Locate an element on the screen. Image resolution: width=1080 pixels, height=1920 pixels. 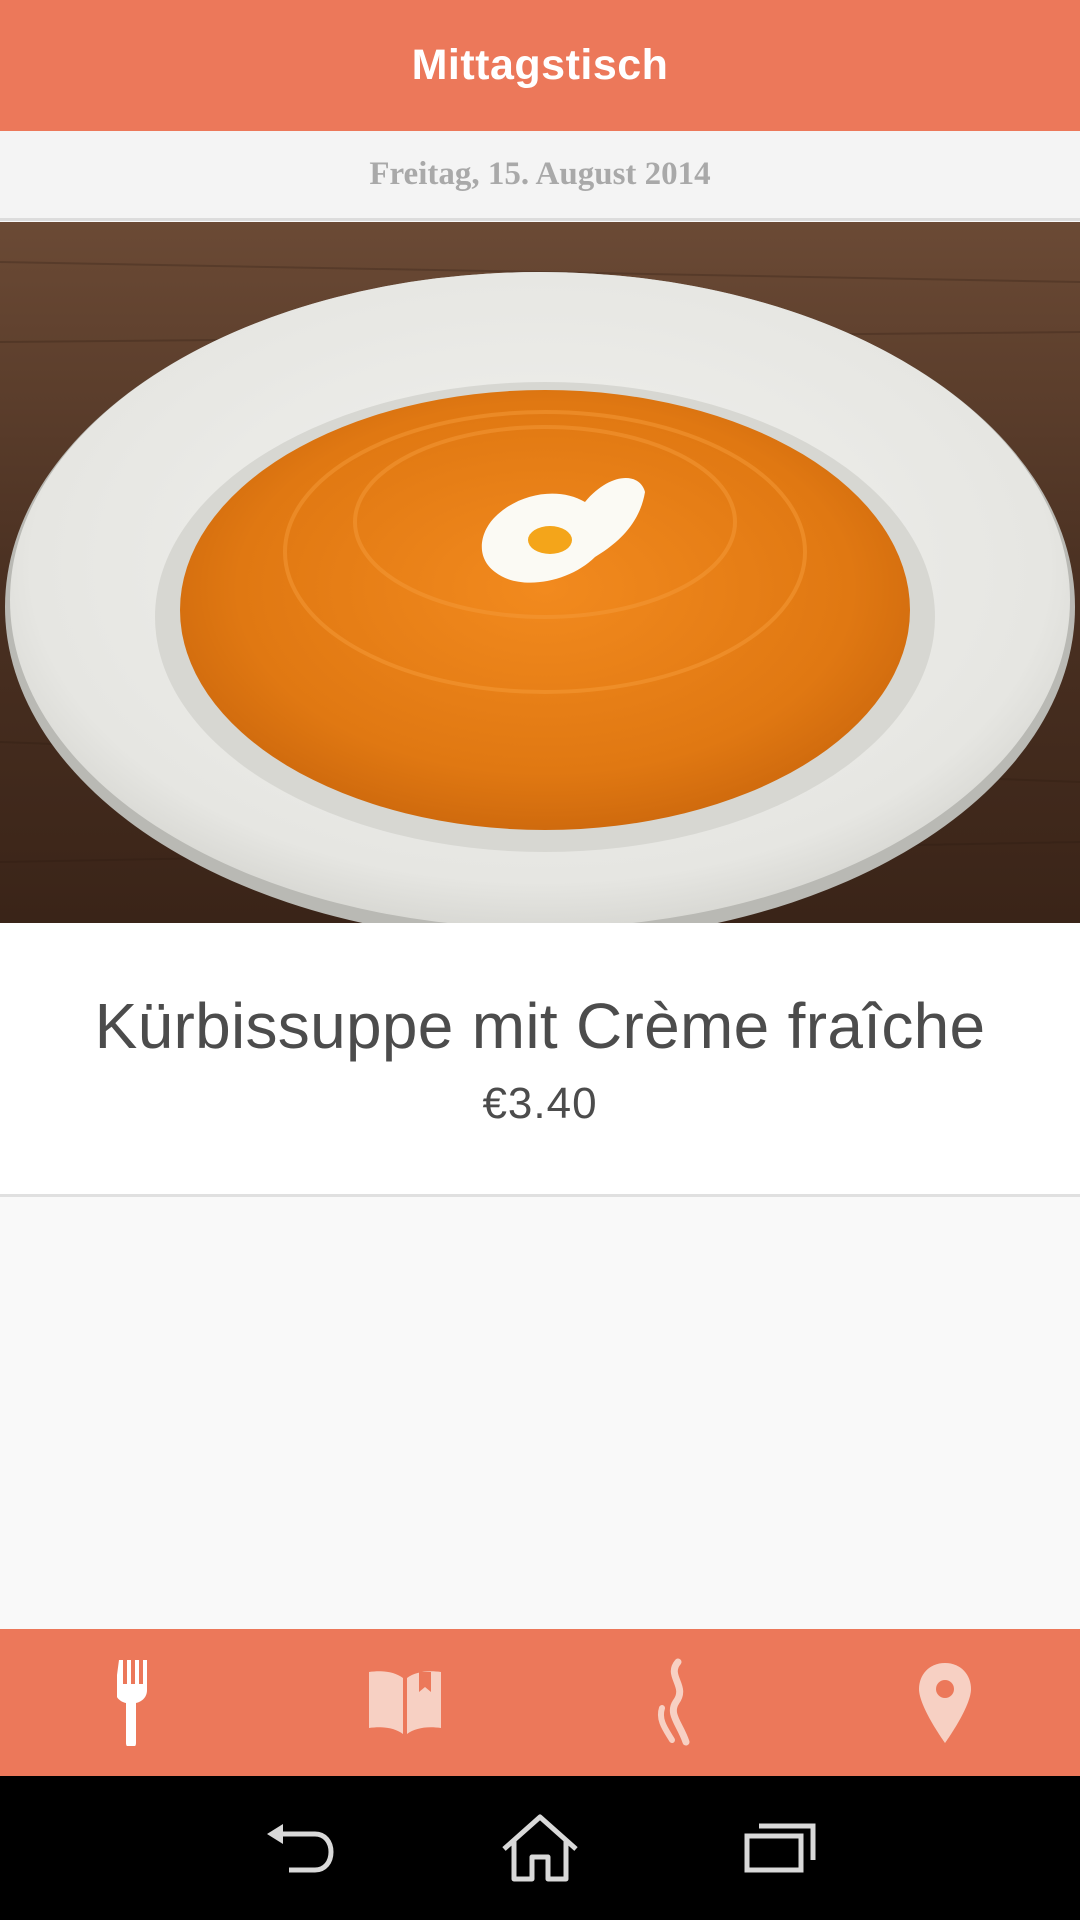
fork-icon is located at coordinates (132, 1702).